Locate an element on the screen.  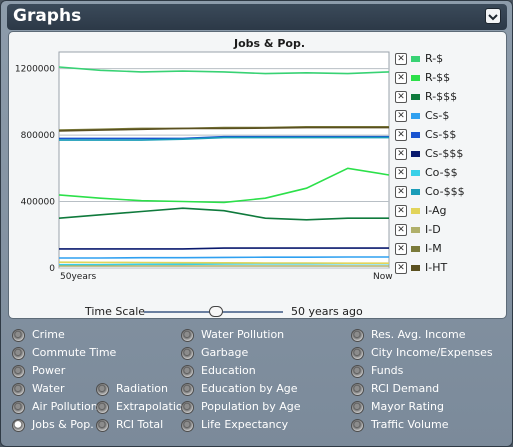
graph-option-label: Water is located at coordinates (48, 388).